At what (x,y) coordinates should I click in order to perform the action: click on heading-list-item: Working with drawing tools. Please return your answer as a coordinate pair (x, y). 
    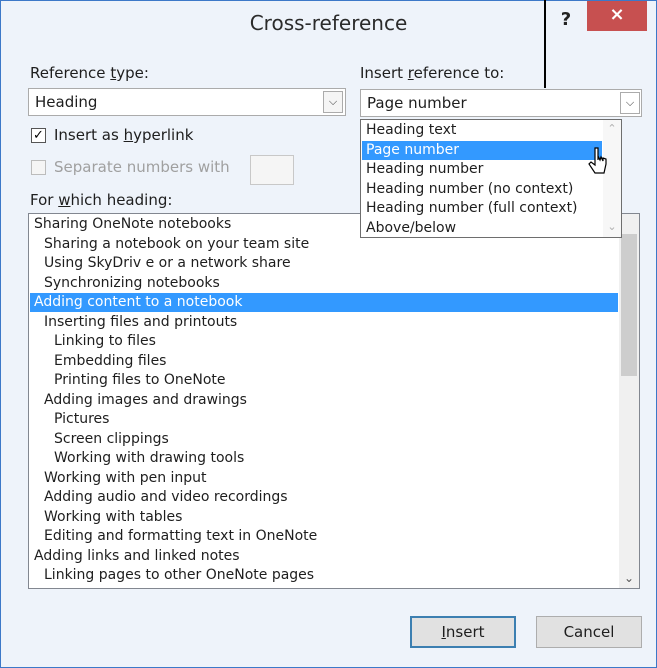
    Looking at the image, I should click on (324, 458).